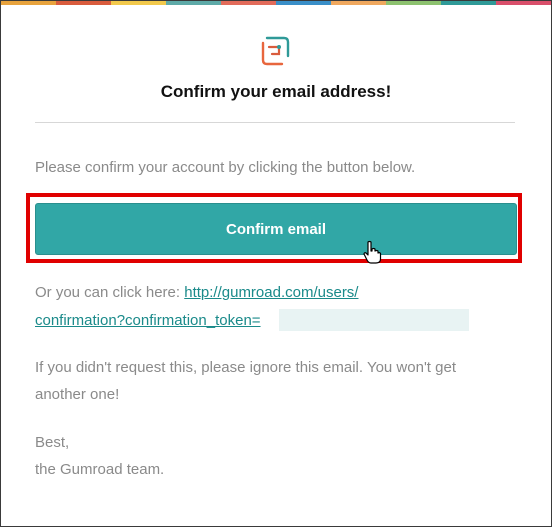 The width and height of the screenshot is (552, 527). I want to click on ignore-text-line2: another one!, so click(77, 394).